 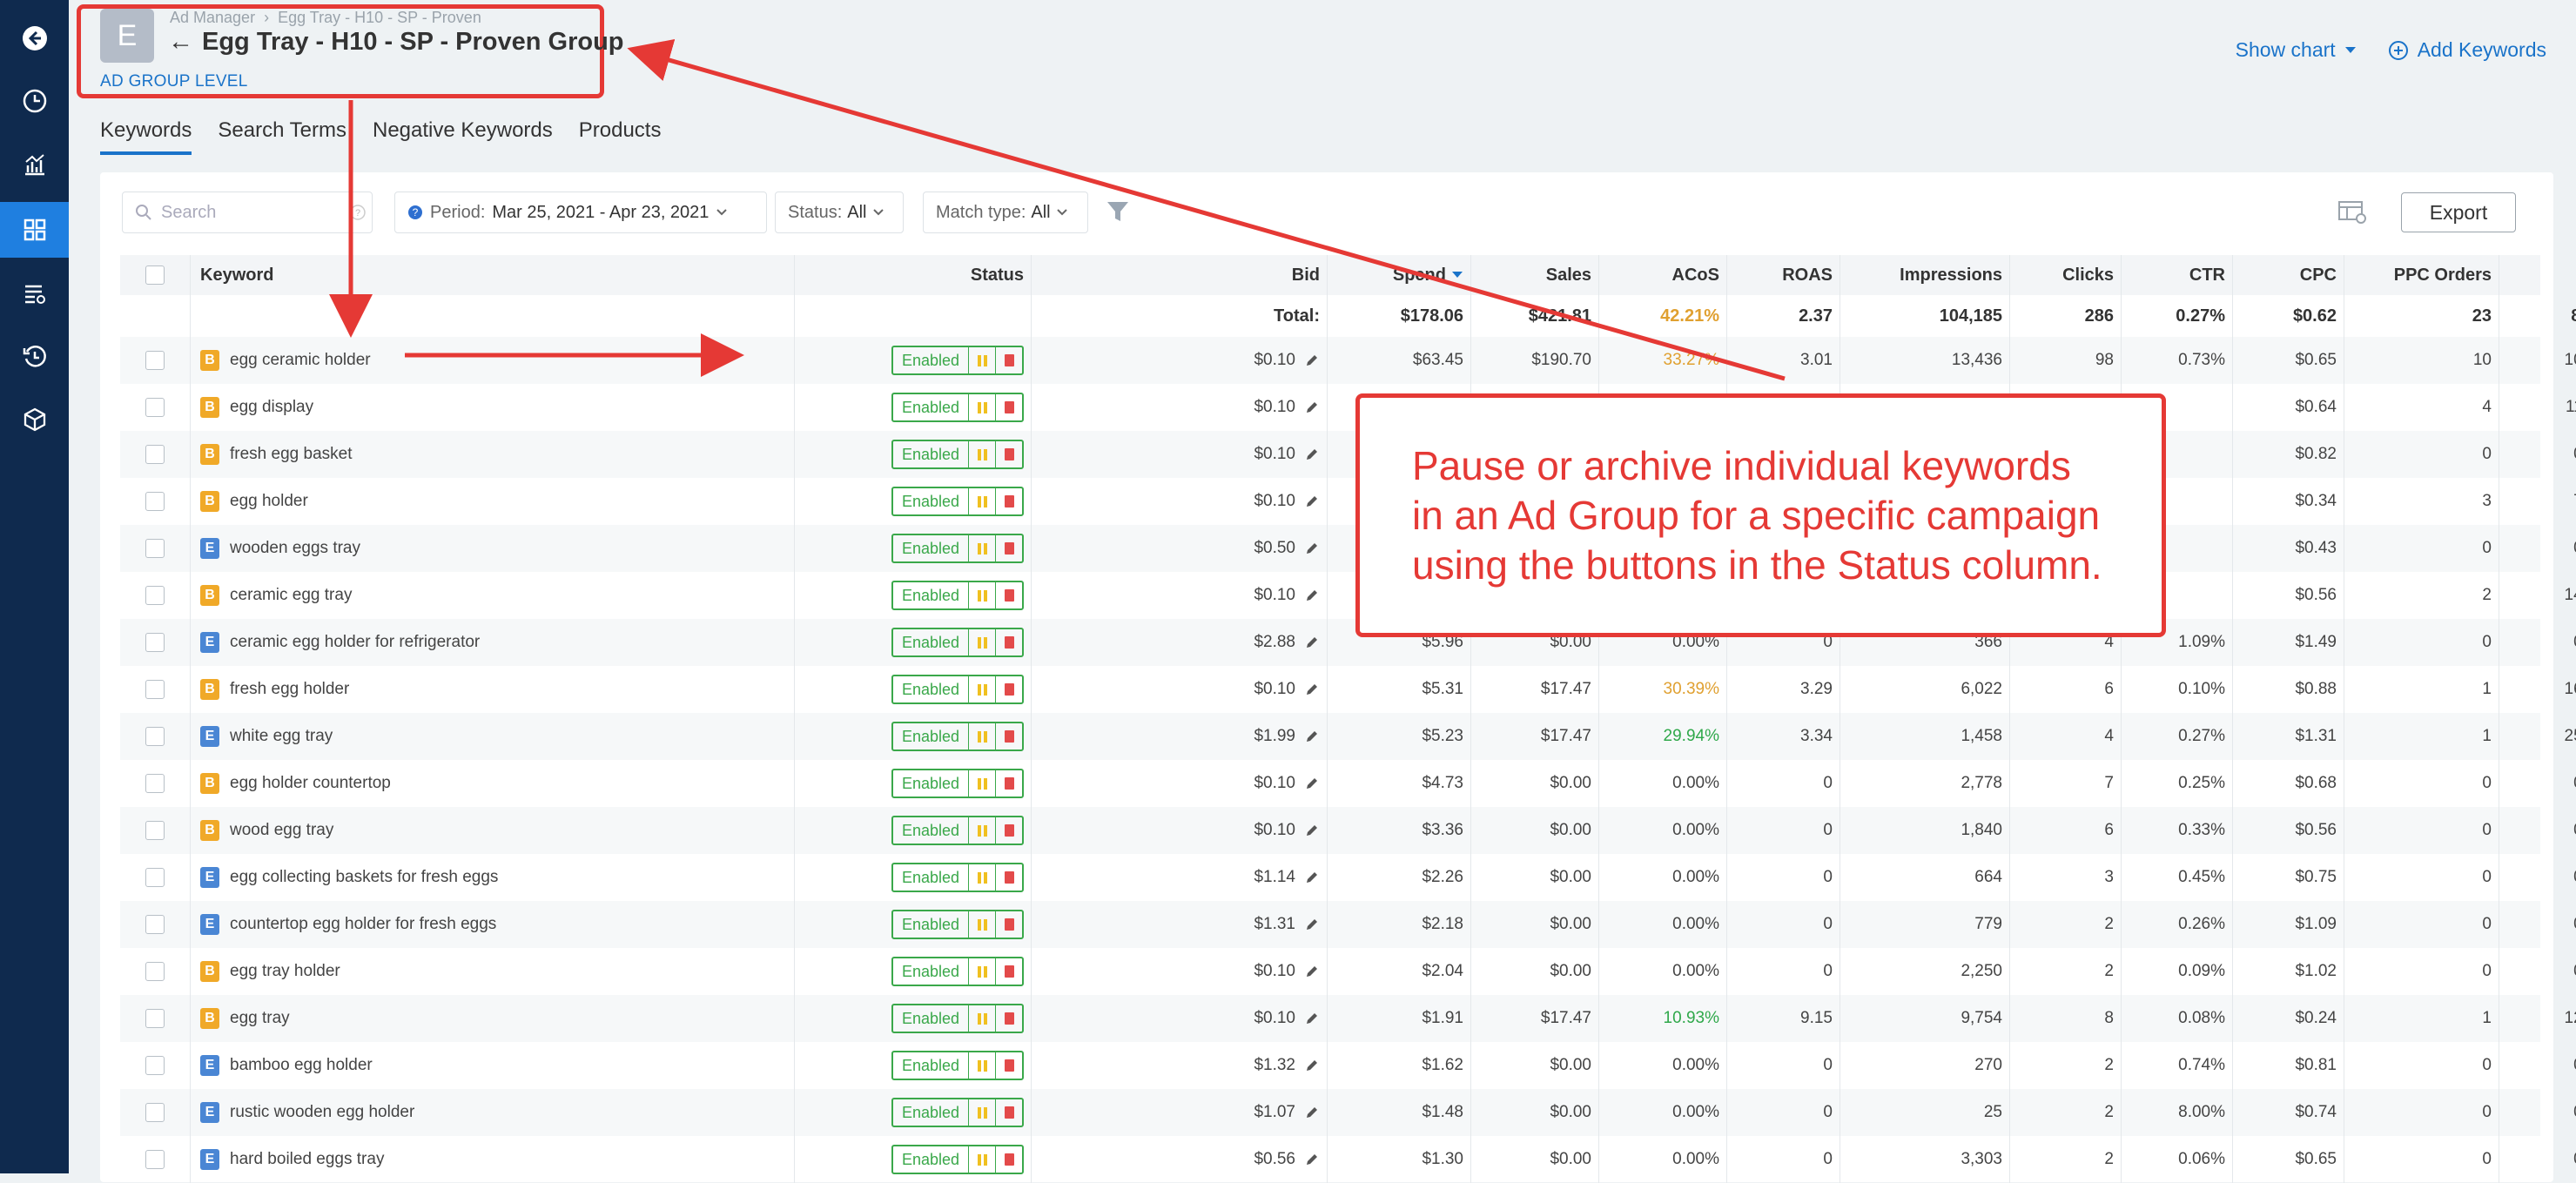 I want to click on column-header-cpc: CPC, so click(x=2288, y=275).